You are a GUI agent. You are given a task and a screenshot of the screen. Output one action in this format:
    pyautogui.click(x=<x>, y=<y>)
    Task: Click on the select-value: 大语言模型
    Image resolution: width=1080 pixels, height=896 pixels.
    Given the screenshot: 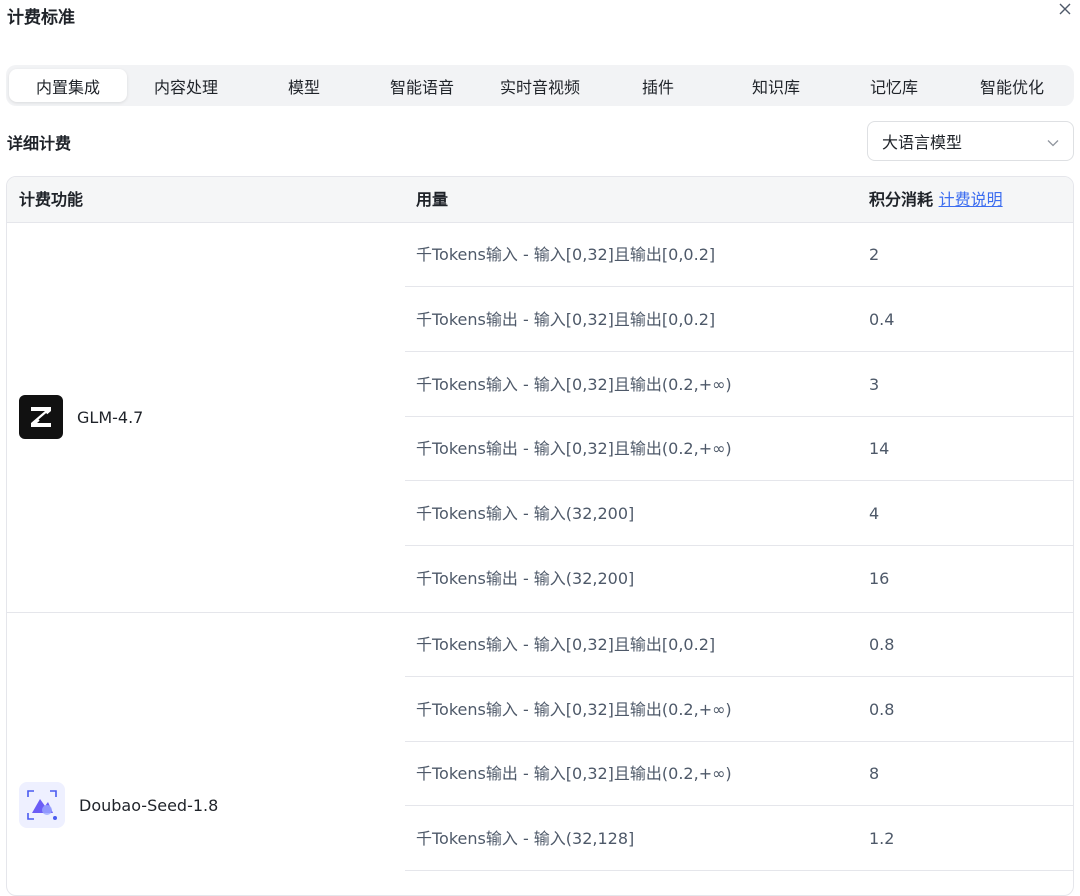 What is the action you would take?
    pyautogui.click(x=922, y=142)
    